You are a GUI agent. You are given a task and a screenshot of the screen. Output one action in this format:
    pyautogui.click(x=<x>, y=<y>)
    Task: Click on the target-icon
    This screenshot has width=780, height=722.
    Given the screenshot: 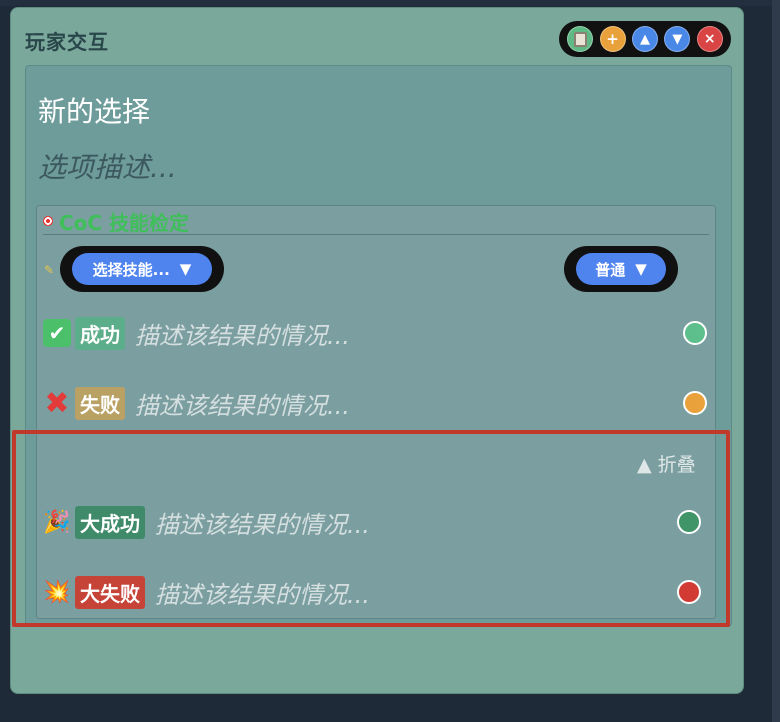 What is the action you would take?
    pyautogui.click(x=48, y=221)
    